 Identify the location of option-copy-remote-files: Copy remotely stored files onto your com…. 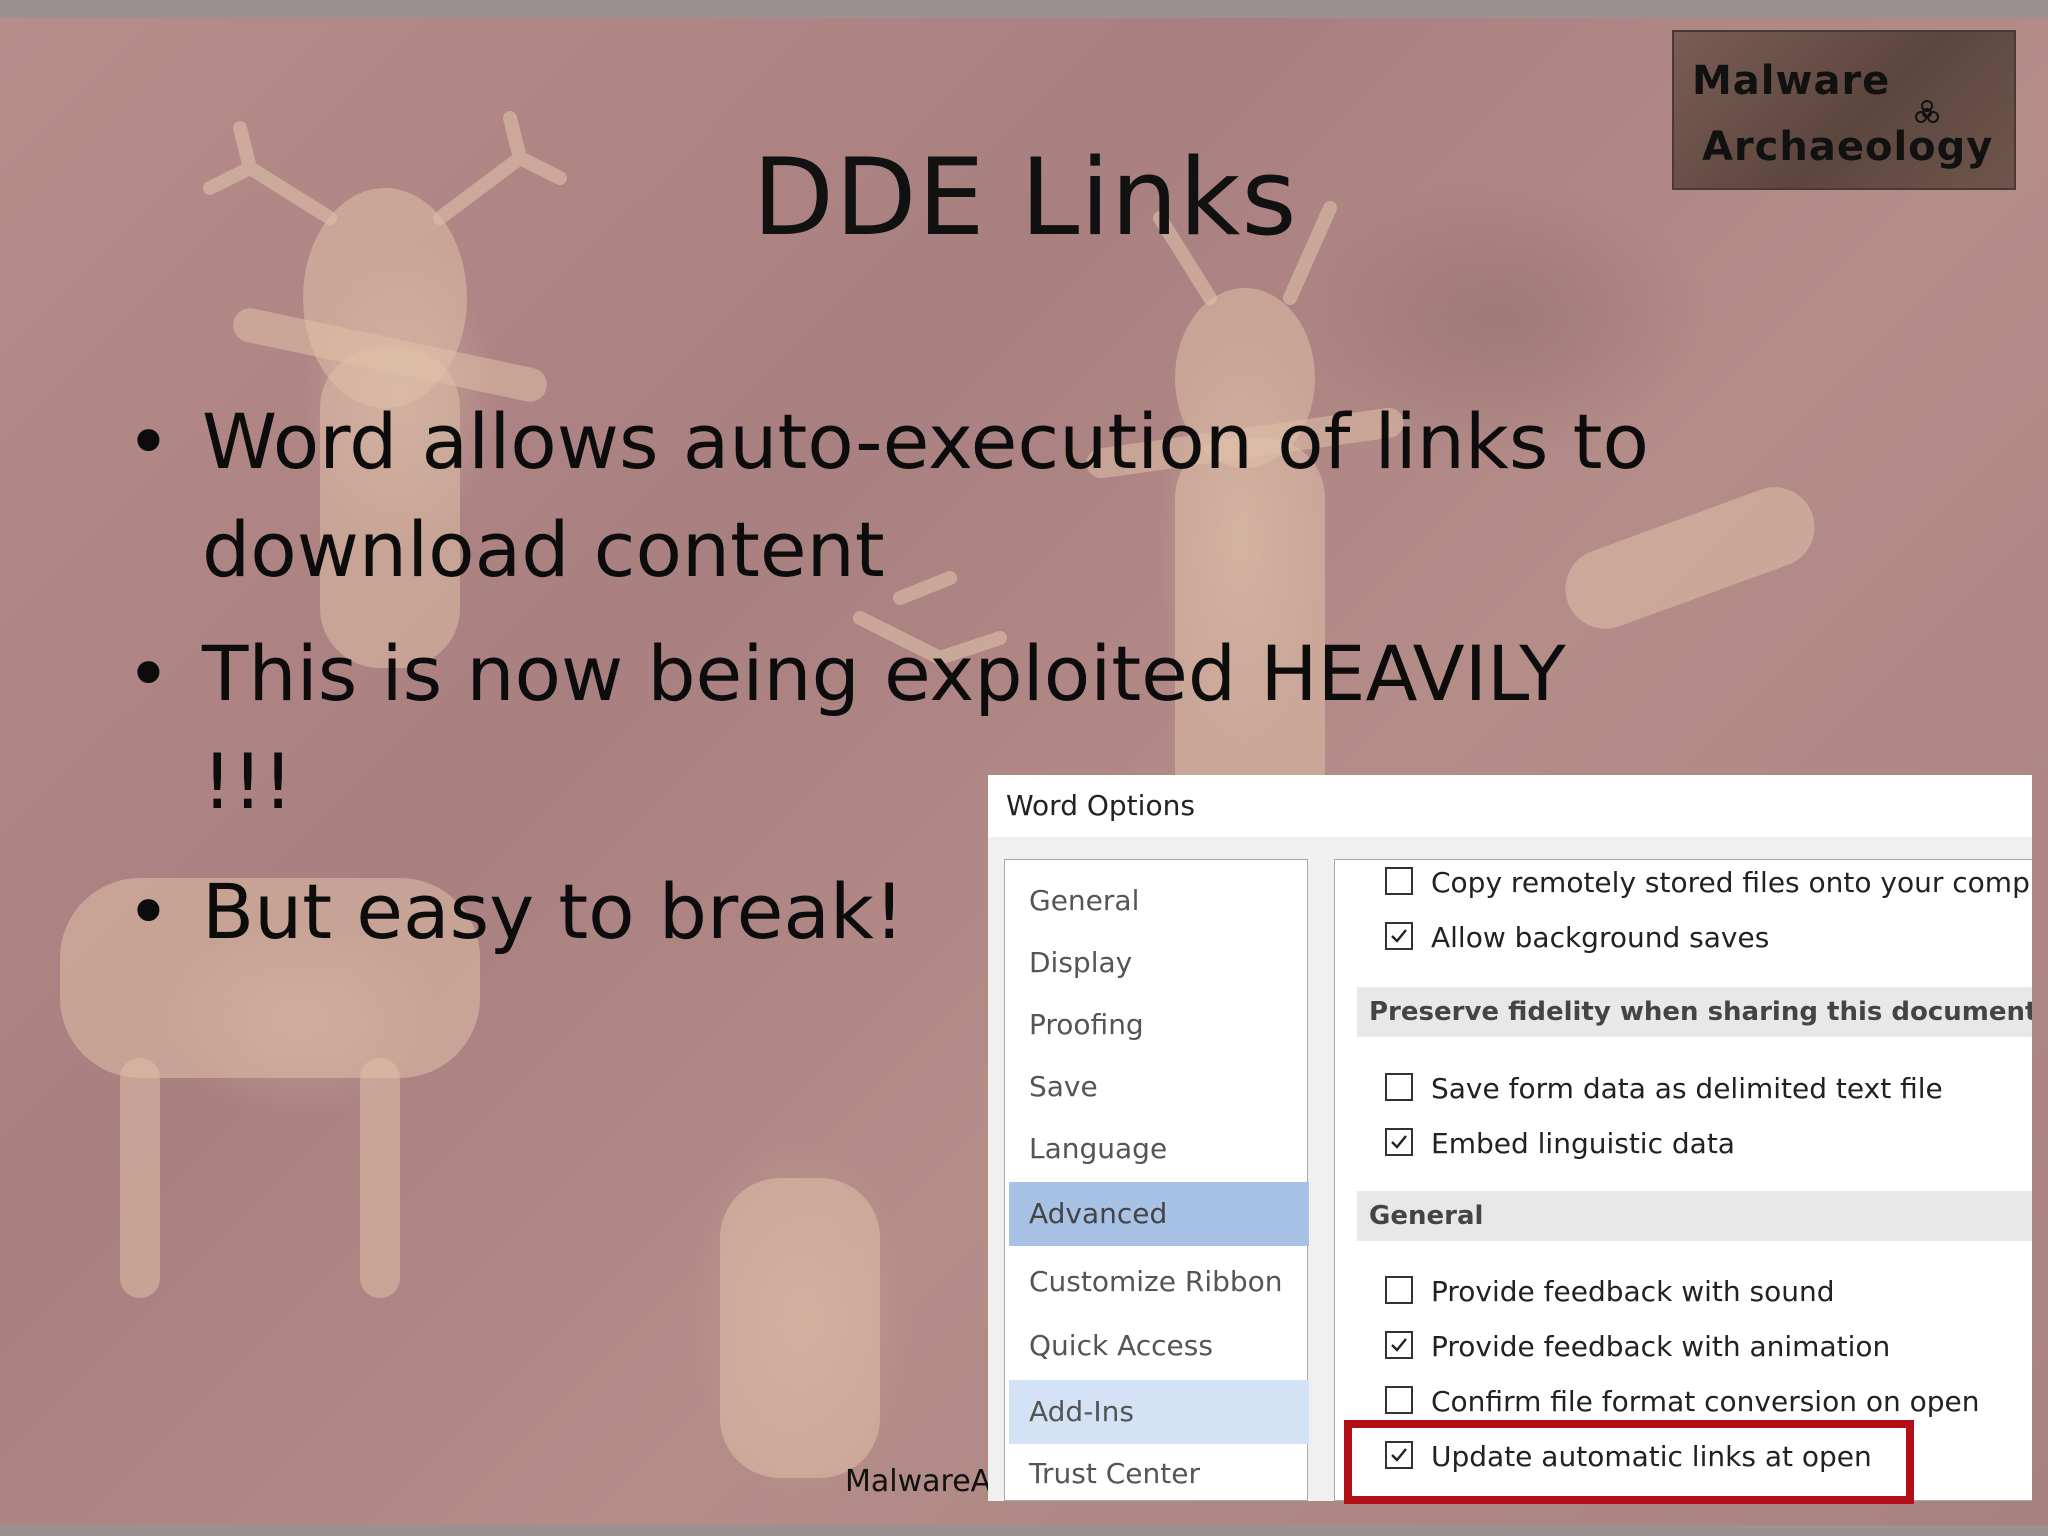
(1708, 883).